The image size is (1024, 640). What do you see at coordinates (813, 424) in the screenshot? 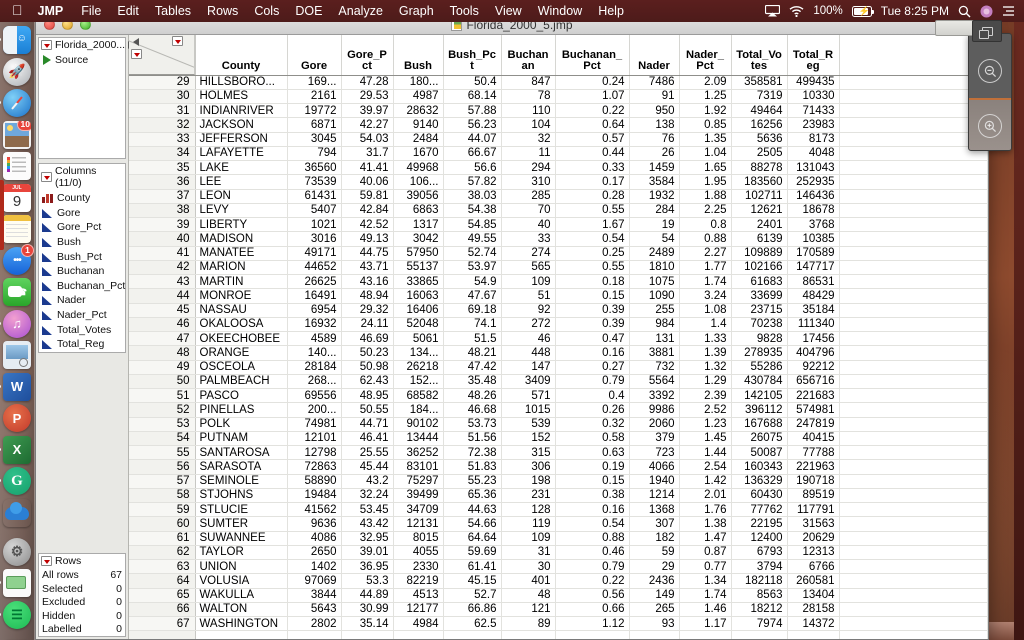
I see `cell-total-reg: 247819` at bounding box center [813, 424].